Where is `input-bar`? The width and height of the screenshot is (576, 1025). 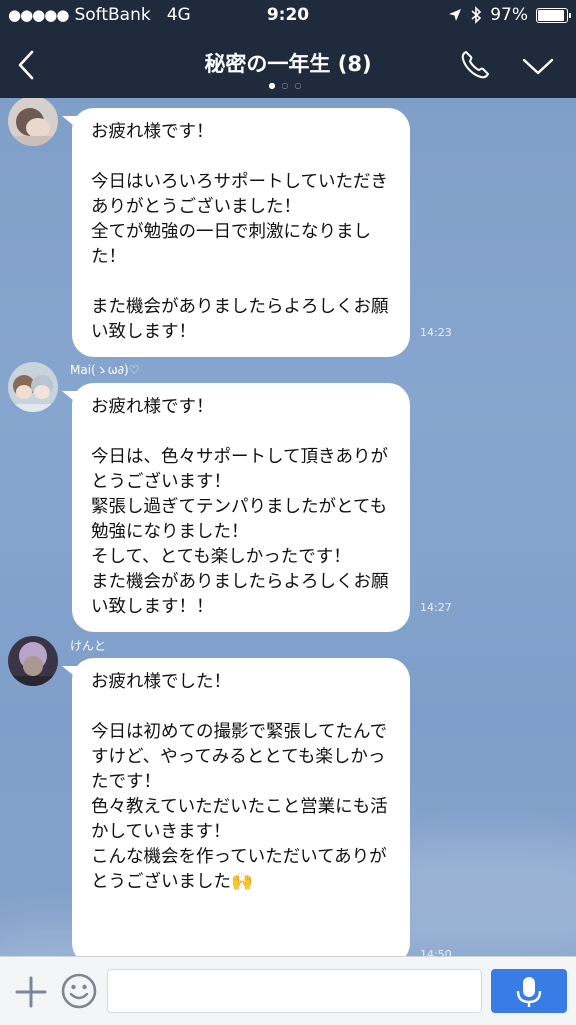
input-bar is located at coordinates (288, 990).